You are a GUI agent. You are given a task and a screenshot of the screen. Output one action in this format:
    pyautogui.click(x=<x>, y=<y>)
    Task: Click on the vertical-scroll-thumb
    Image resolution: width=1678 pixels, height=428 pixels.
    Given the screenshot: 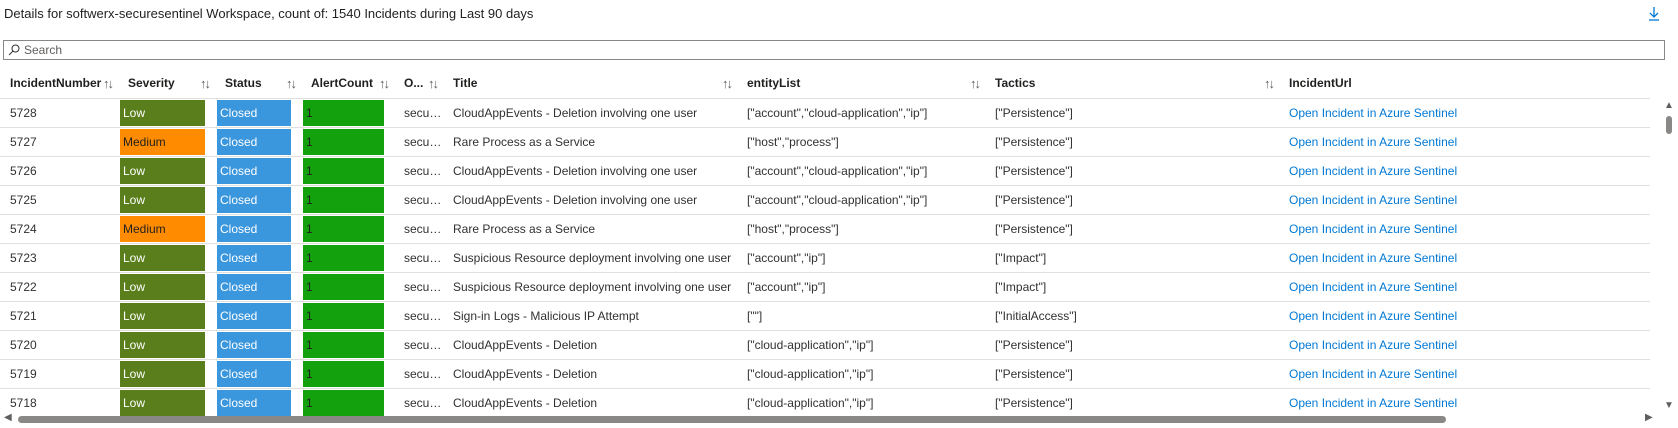 What is the action you would take?
    pyautogui.click(x=1669, y=125)
    